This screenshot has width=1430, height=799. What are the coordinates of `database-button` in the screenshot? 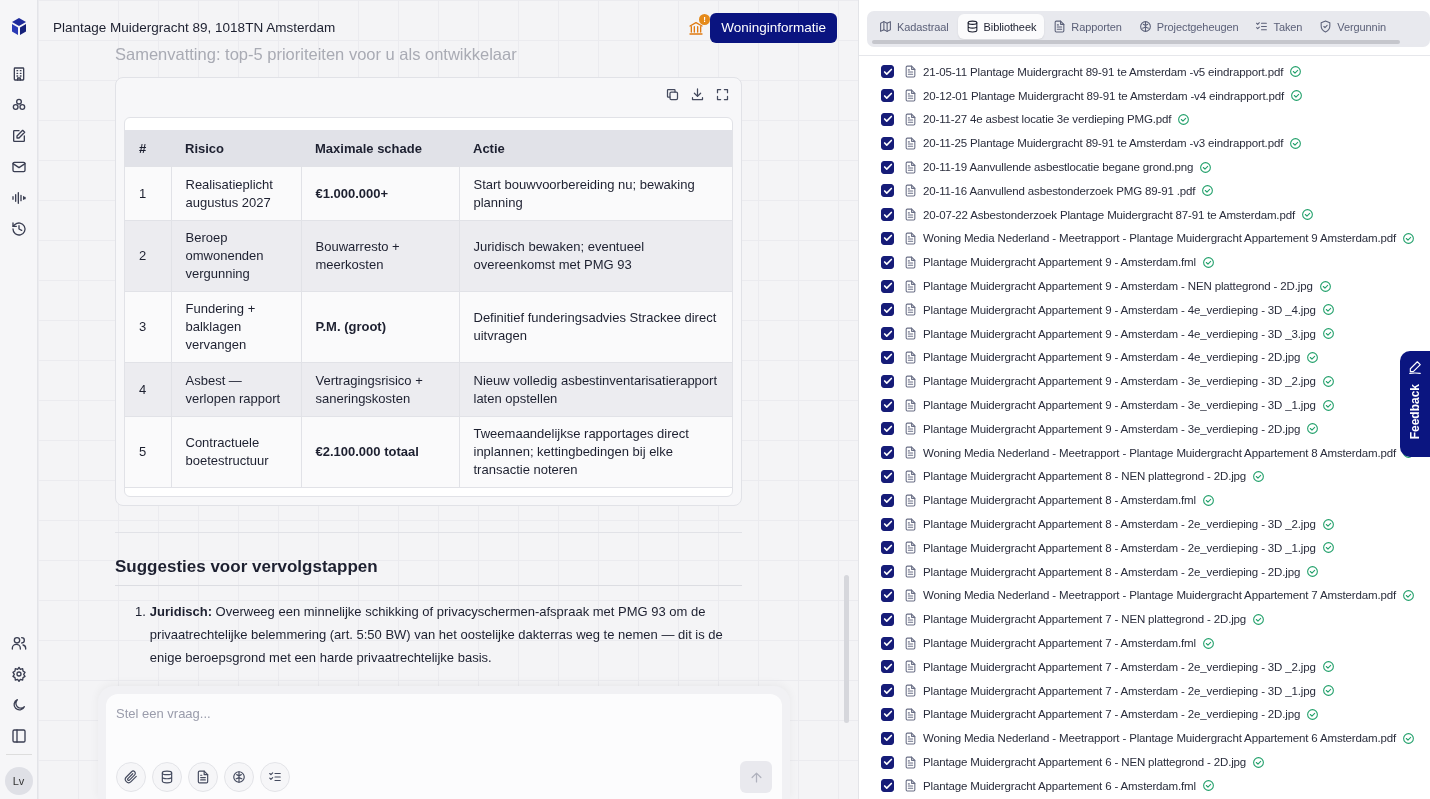 It's located at (167, 777).